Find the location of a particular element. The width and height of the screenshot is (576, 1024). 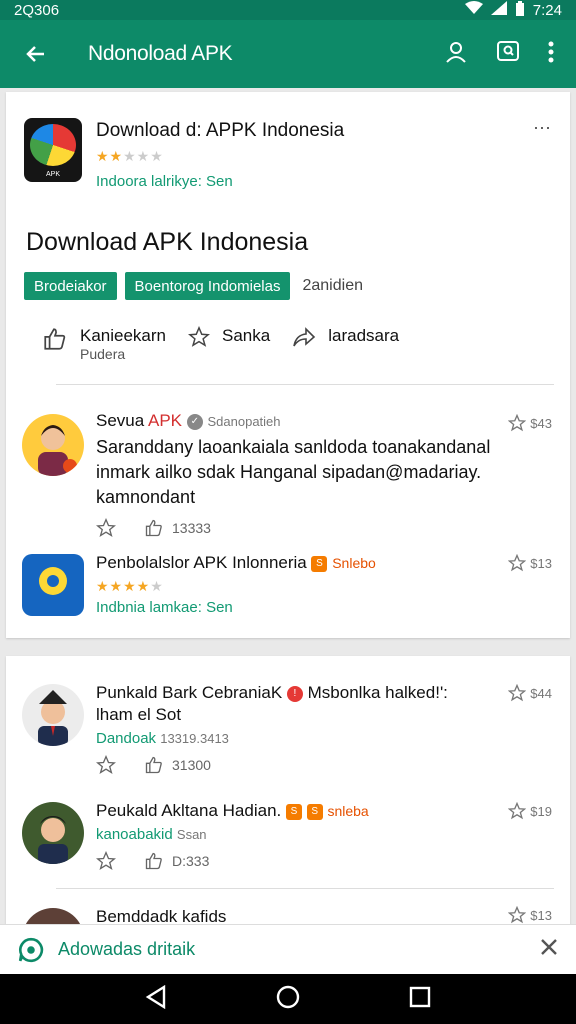

reviewer-extra: Msbonlka halked!': is located at coordinates (377, 692).